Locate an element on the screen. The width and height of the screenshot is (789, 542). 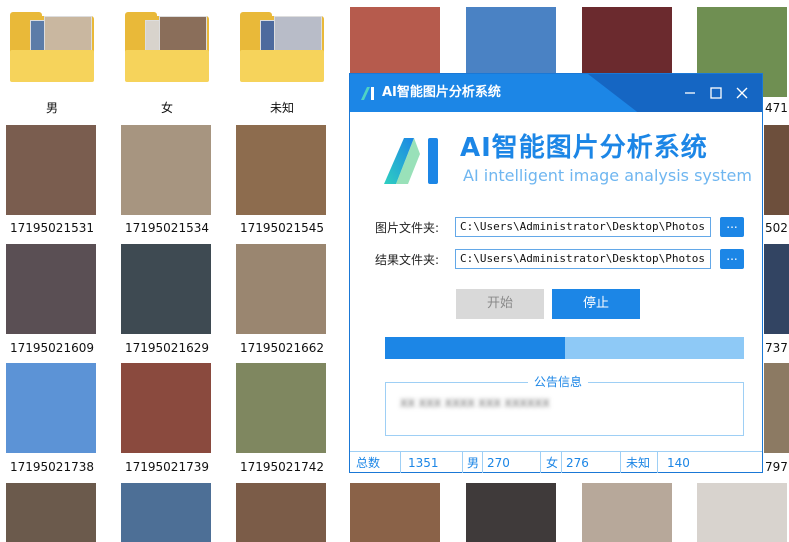
minimize-button is located at coordinates (690, 93).